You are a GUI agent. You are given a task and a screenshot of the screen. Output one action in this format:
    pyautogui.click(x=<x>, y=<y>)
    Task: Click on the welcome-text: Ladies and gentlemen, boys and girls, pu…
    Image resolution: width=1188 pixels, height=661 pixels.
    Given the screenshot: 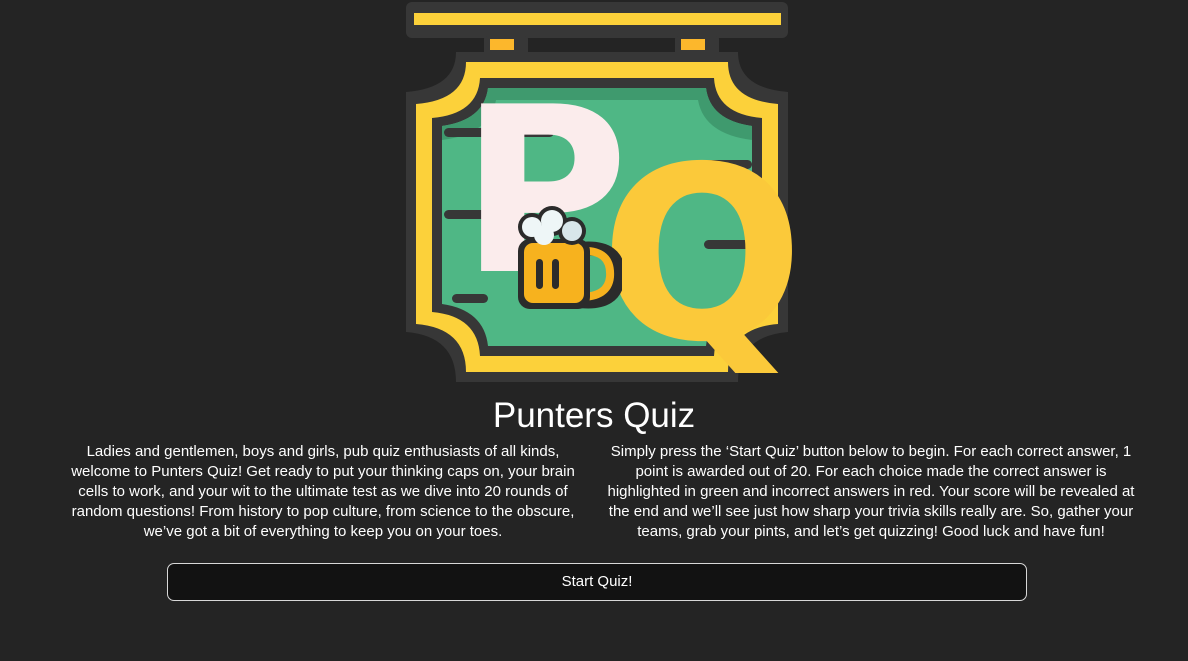 What is the action you would take?
    pyautogui.click(x=323, y=491)
    